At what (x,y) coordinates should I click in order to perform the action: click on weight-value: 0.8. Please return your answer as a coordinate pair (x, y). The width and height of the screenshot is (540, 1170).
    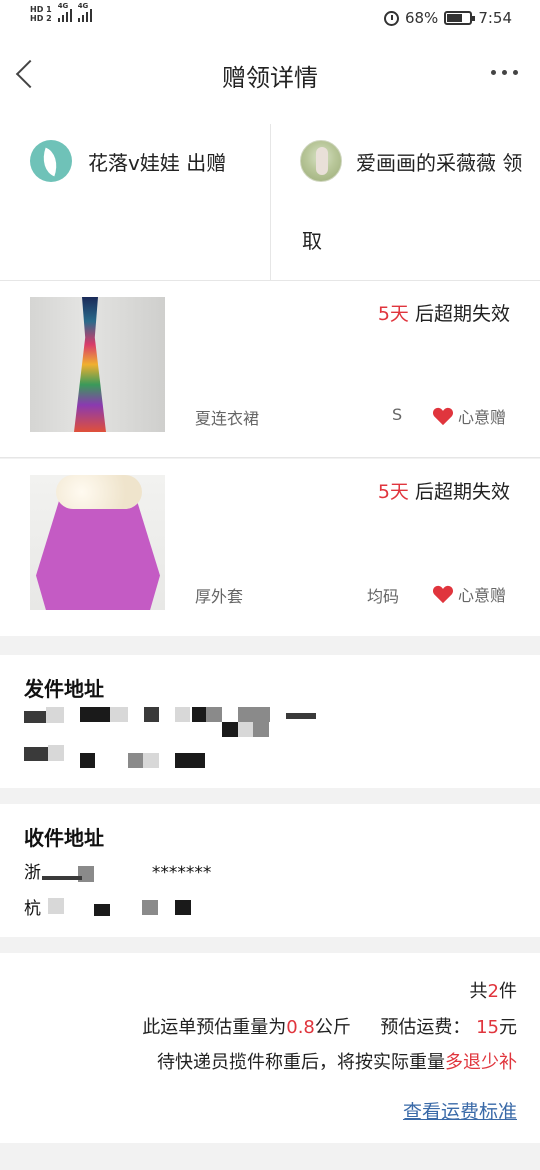
    Looking at the image, I should click on (300, 1027).